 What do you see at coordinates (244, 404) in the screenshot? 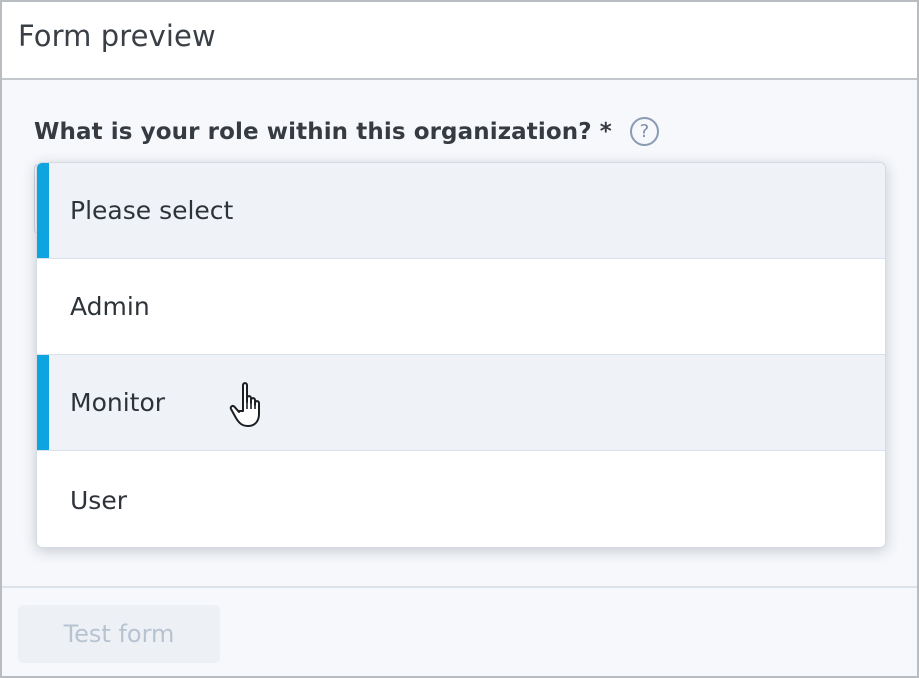
I see `hand-pointer-icon` at bounding box center [244, 404].